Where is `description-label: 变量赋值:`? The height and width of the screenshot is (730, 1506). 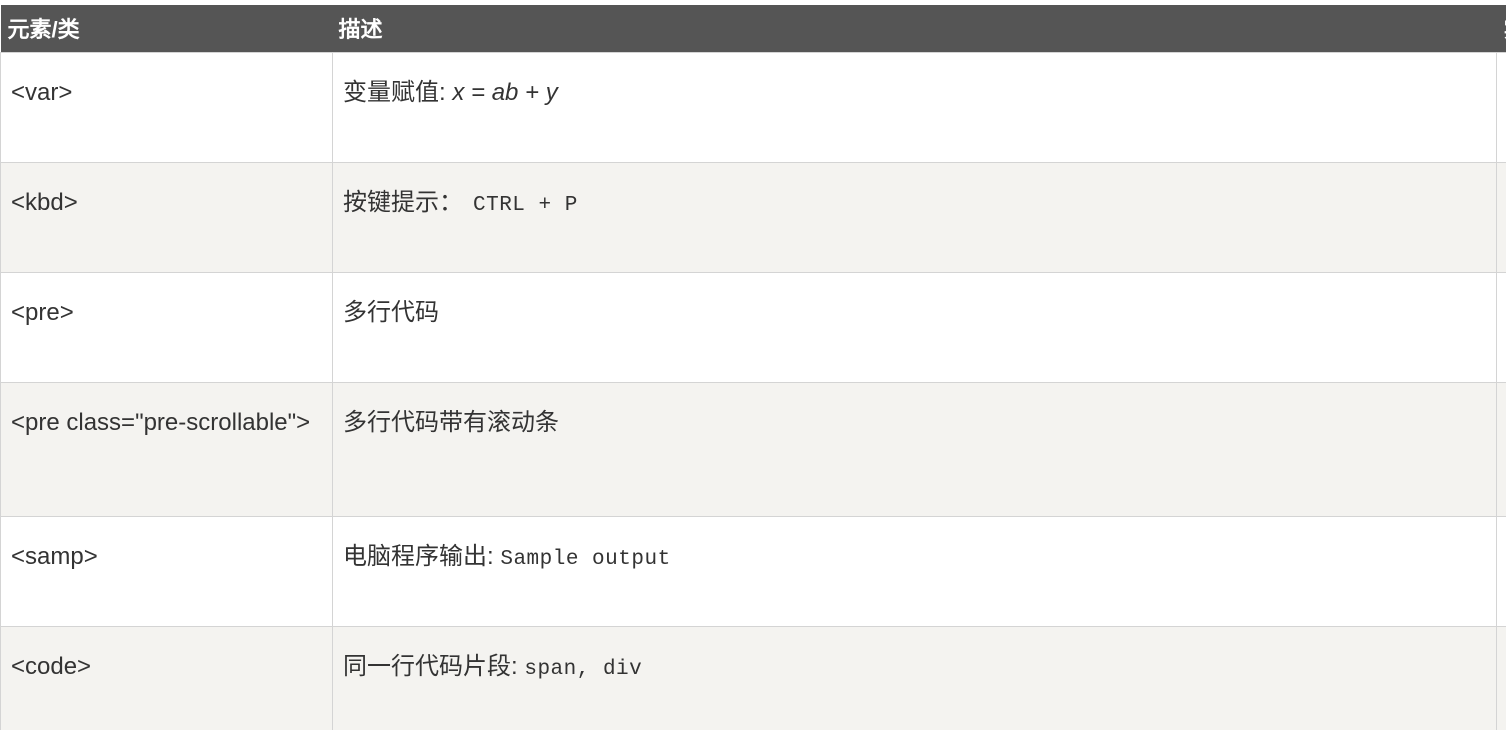
description-label: 变量赋值: is located at coordinates (398, 92).